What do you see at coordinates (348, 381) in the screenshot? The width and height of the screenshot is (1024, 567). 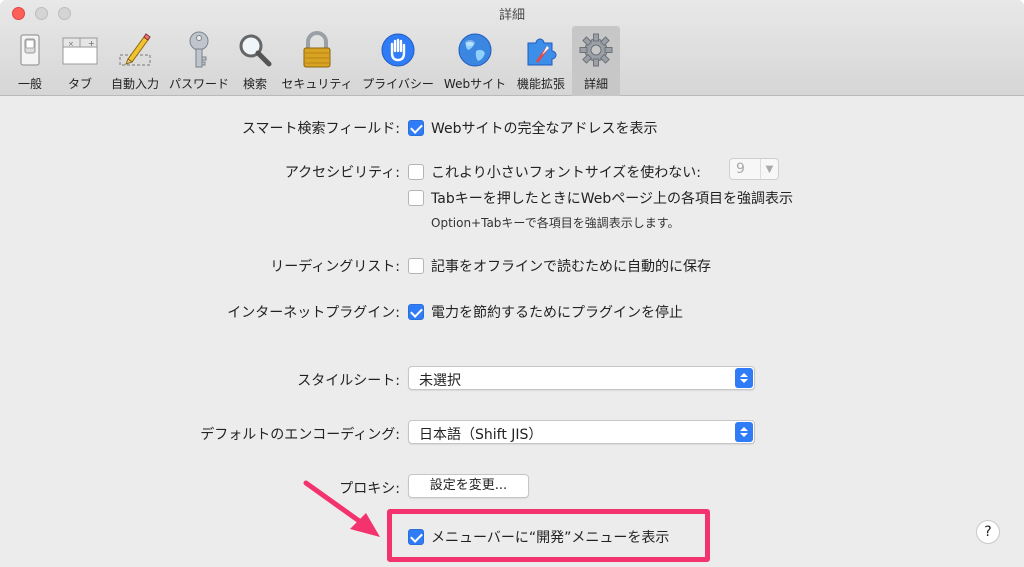 I see `stylesheet-label: スタイルシート:` at bounding box center [348, 381].